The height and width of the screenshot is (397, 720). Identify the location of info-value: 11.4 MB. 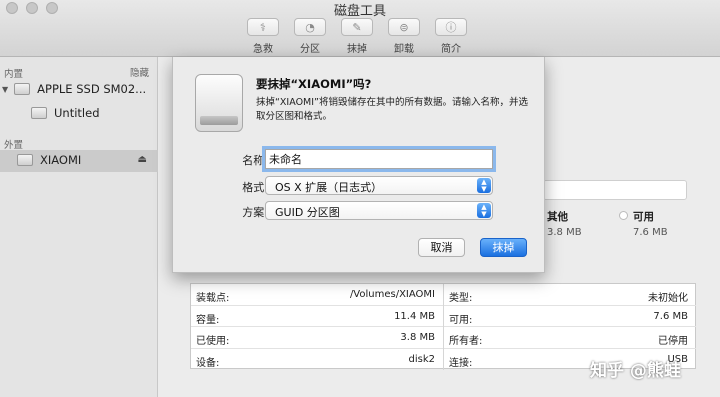
(414, 316).